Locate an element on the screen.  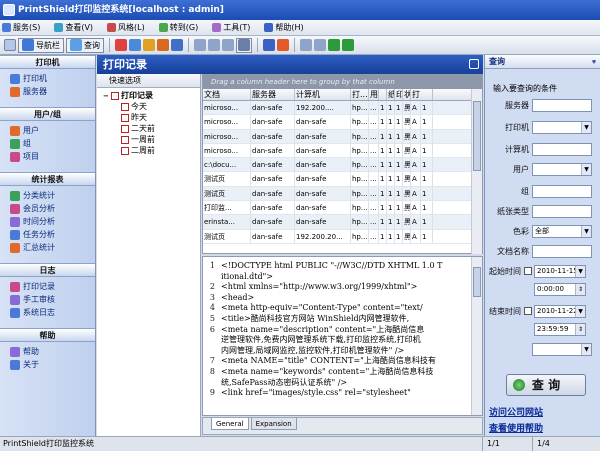
column-header: 服务器 is located at coordinates (273, 94).